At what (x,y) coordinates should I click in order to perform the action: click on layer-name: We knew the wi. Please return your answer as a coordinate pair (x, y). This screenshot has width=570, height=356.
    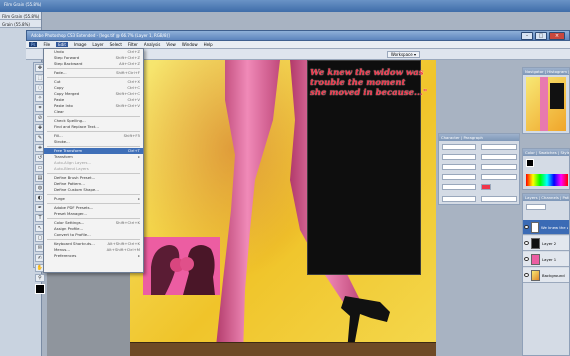
    Looking at the image, I should click on (554, 227).